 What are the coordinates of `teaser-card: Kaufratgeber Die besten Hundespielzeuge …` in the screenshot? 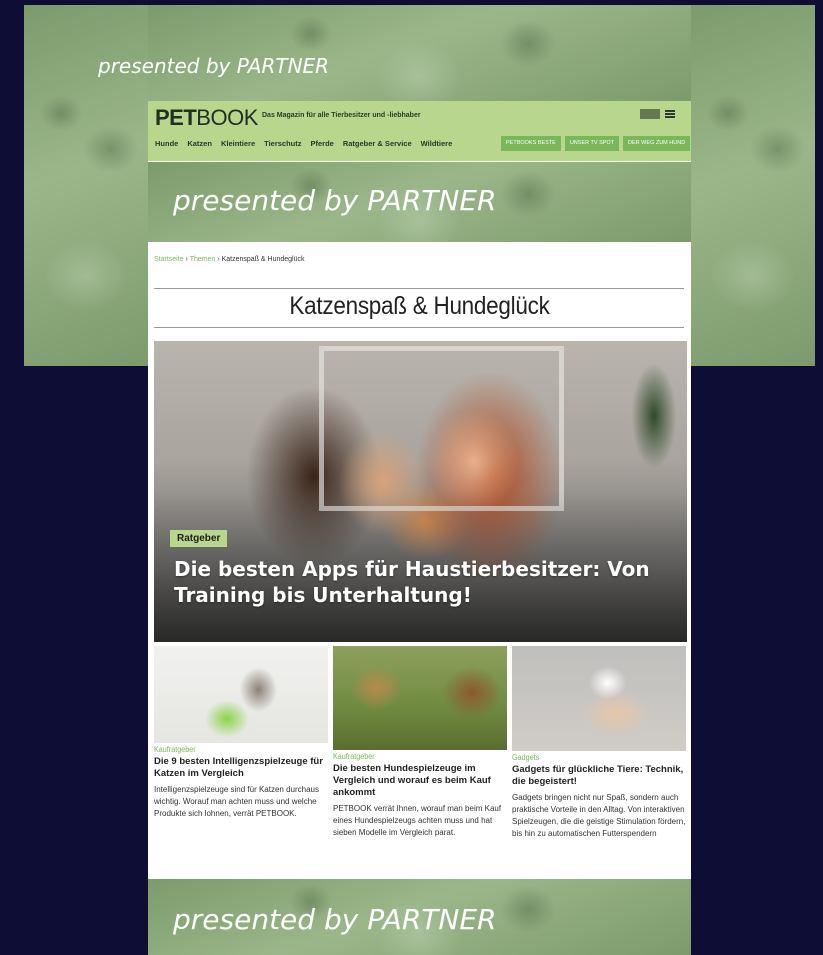 It's located at (420, 742).